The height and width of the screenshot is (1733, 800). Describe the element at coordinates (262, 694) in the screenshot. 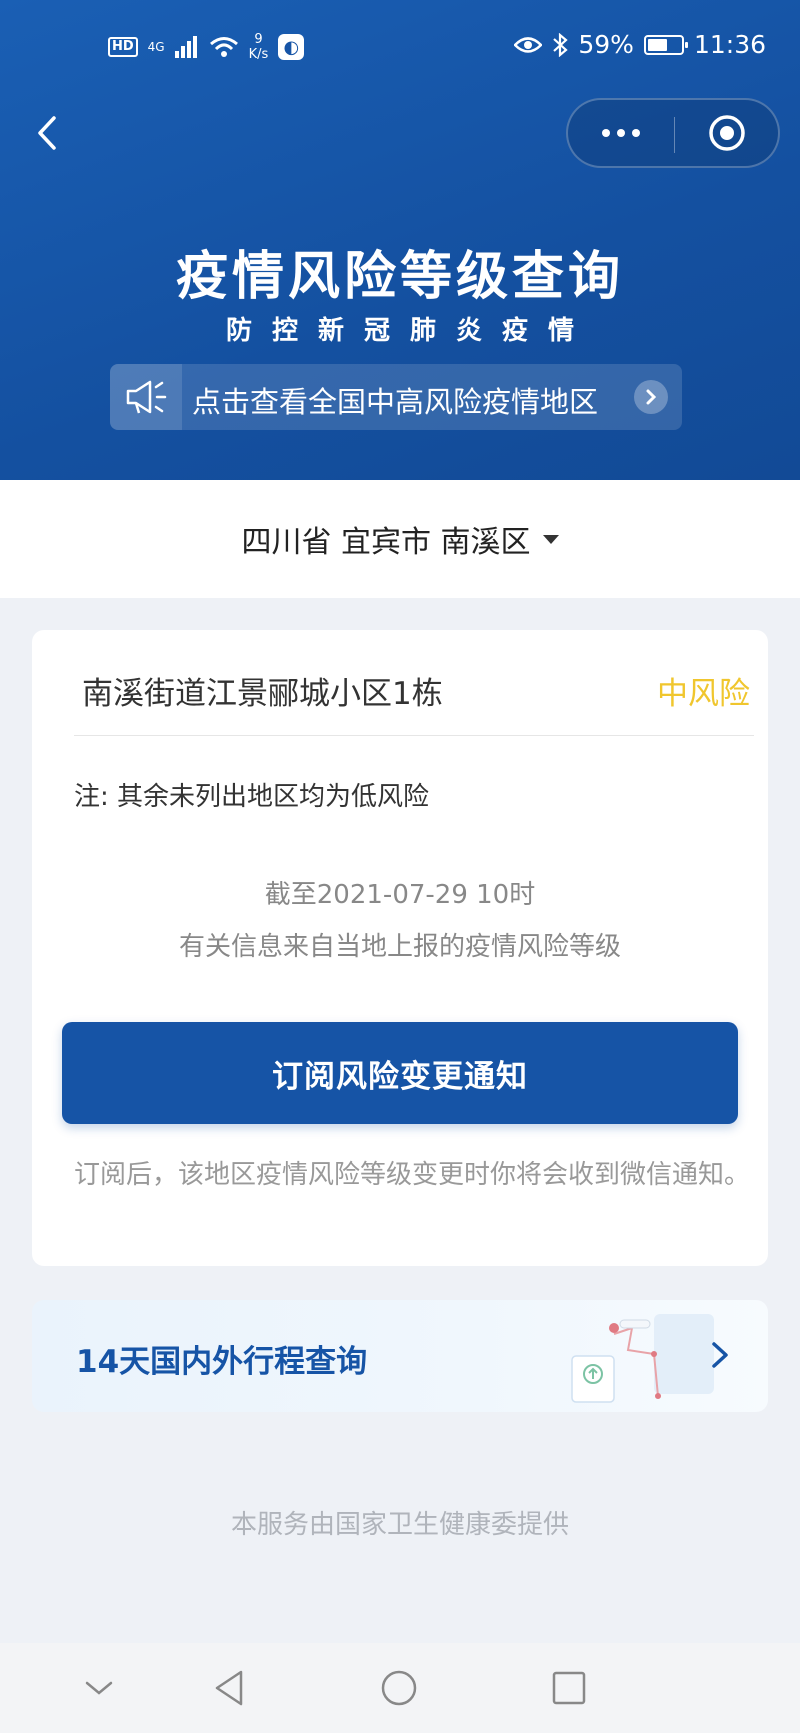

I see `risk-area-name: 南溪街道江景郦城小区1栋` at that location.